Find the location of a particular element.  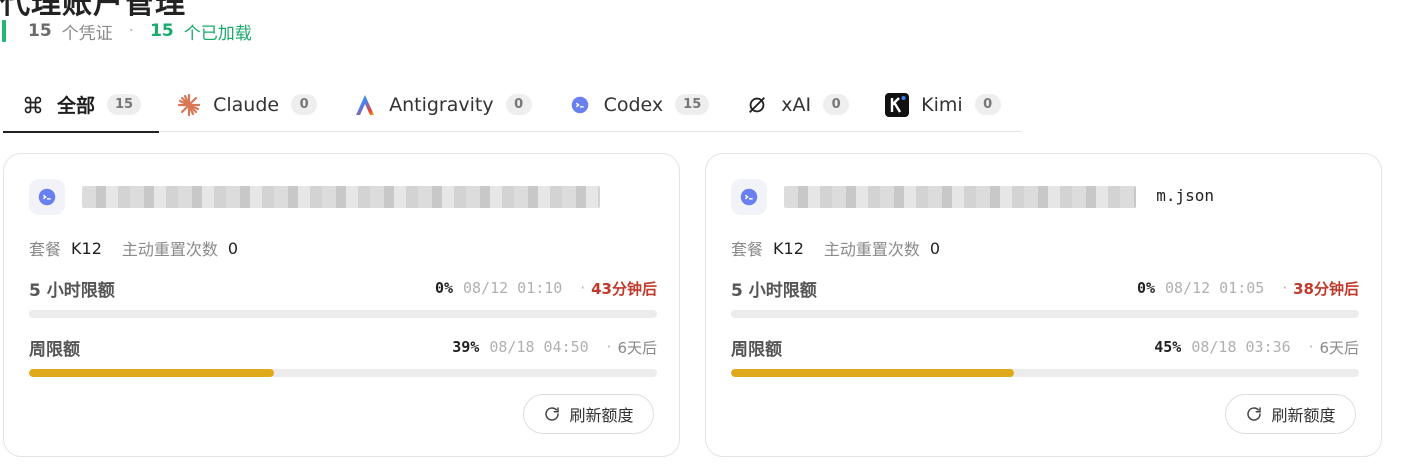

tab-label: Antigravity is located at coordinates (441, 104).